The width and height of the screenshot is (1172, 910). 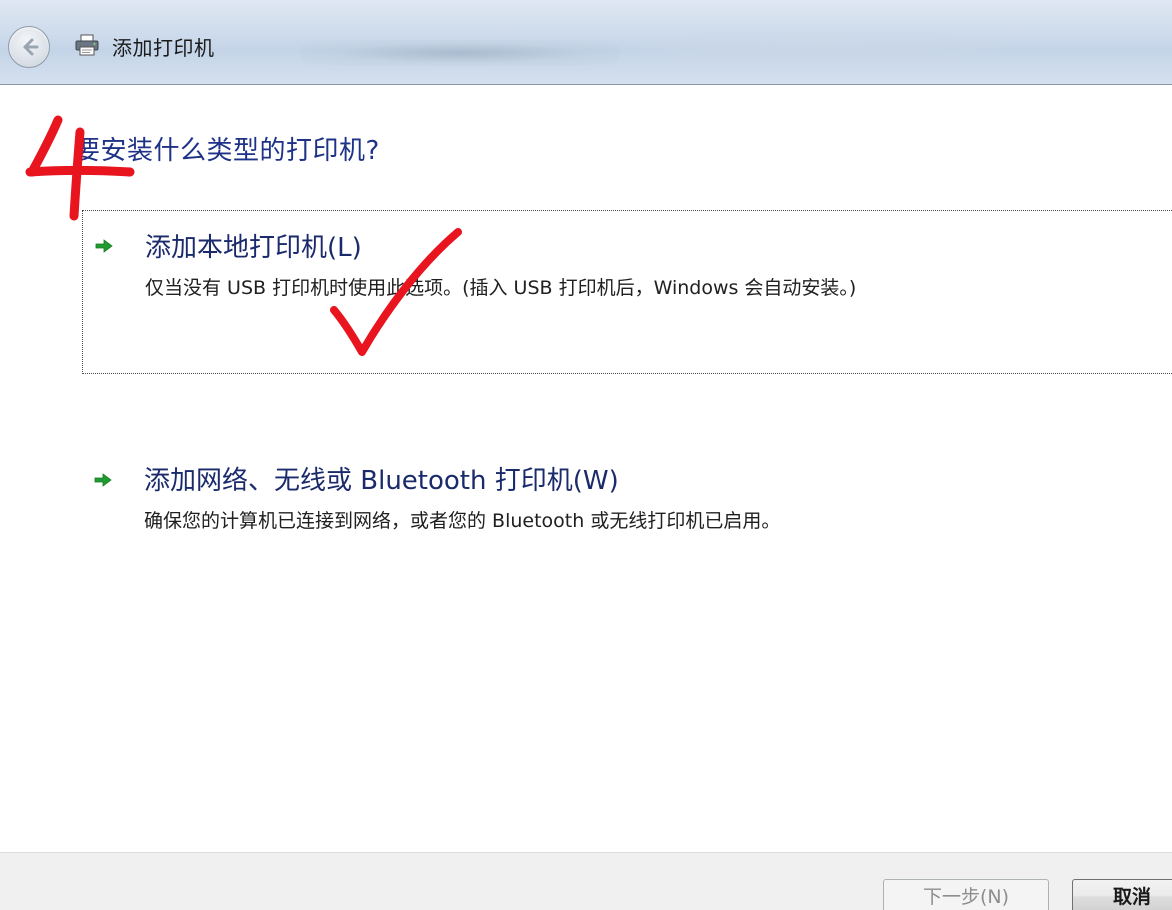 I want to click on title-bar: 添加打印机, so click(x=586, y=42).